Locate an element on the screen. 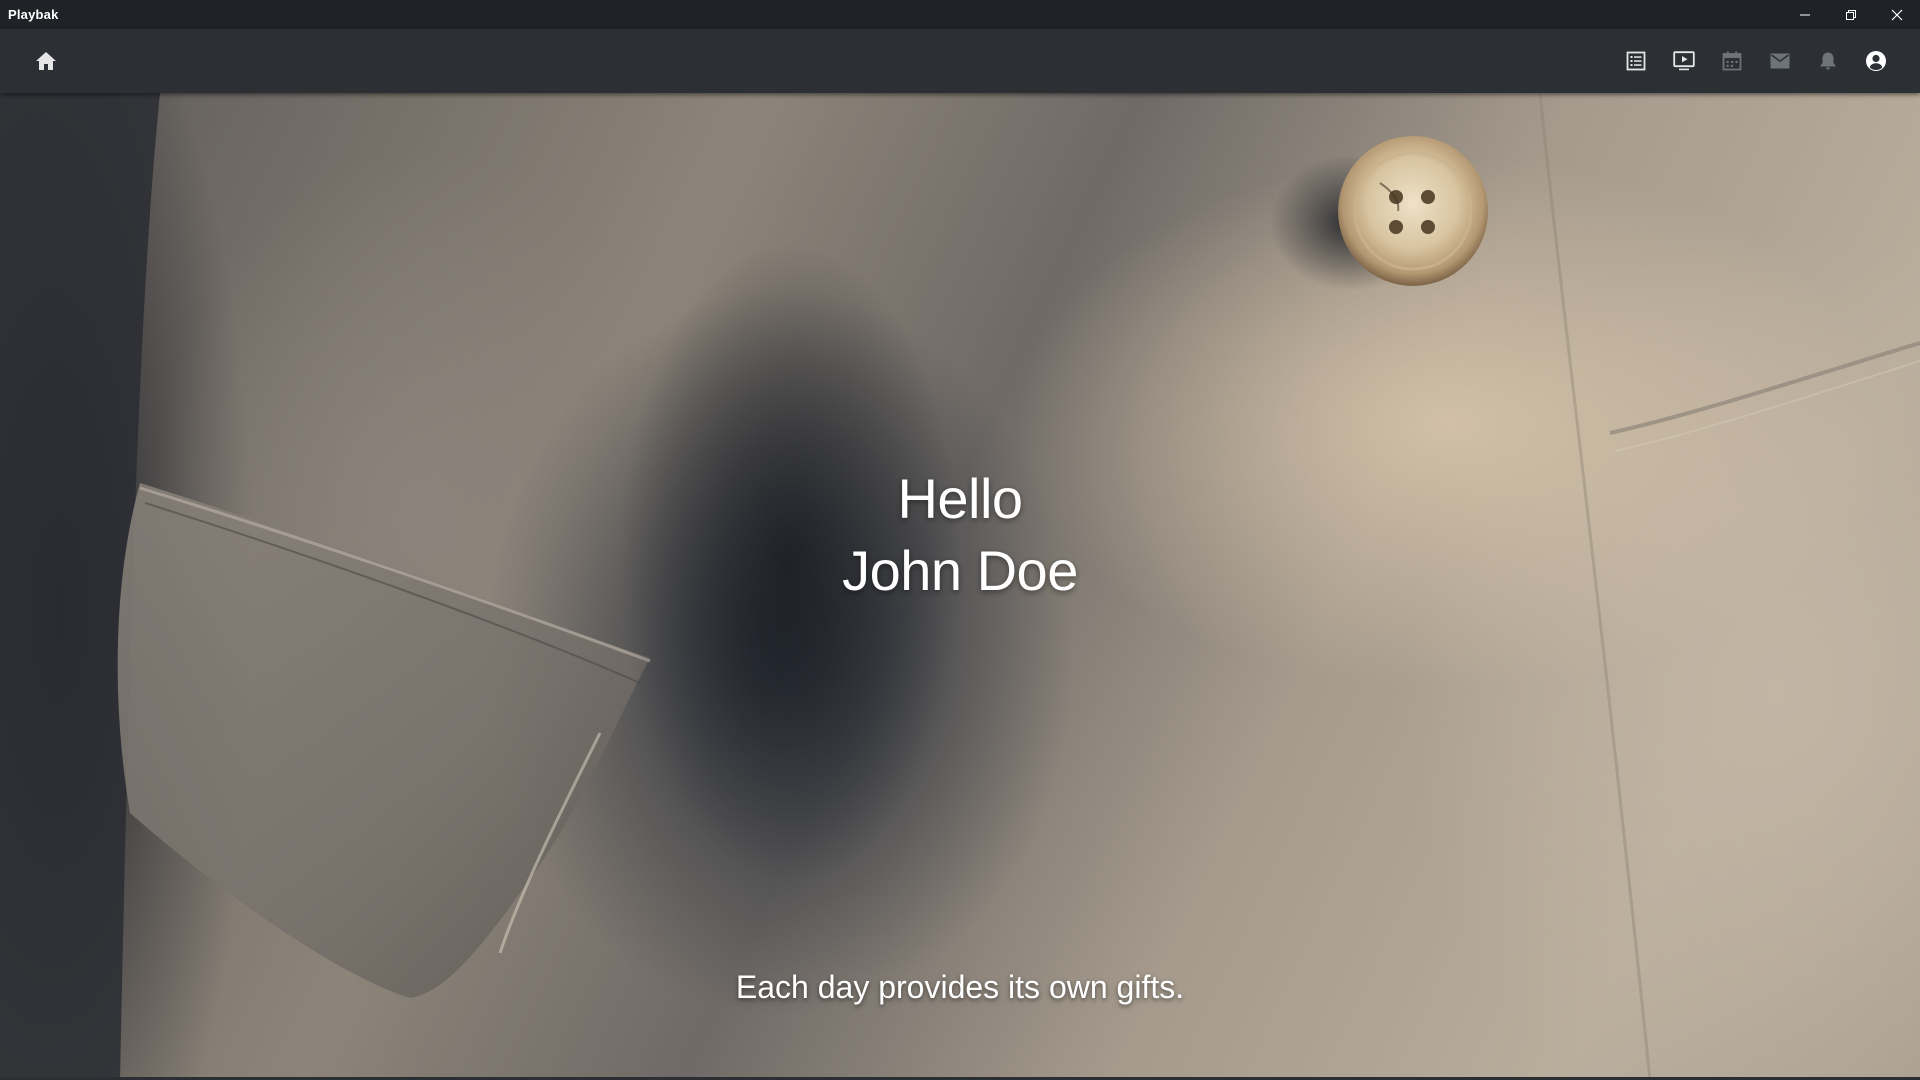 The image size is (1920, 1080). calendar-icon is located at coordinates (1732, 61).